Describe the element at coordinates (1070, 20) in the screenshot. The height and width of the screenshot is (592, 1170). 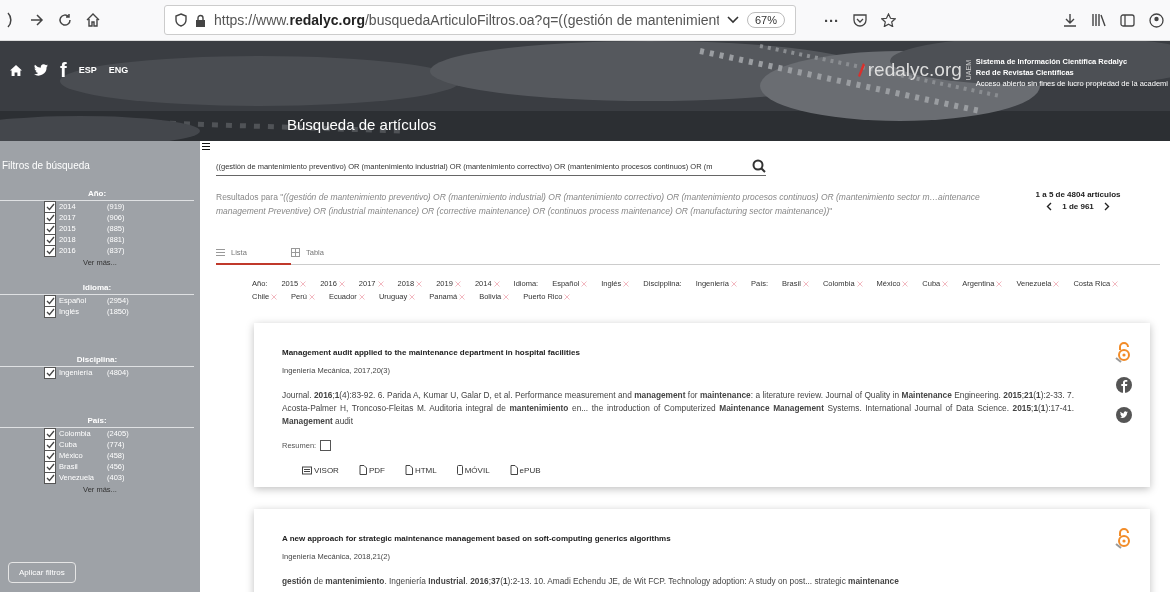
I see `download-icon` at that location.